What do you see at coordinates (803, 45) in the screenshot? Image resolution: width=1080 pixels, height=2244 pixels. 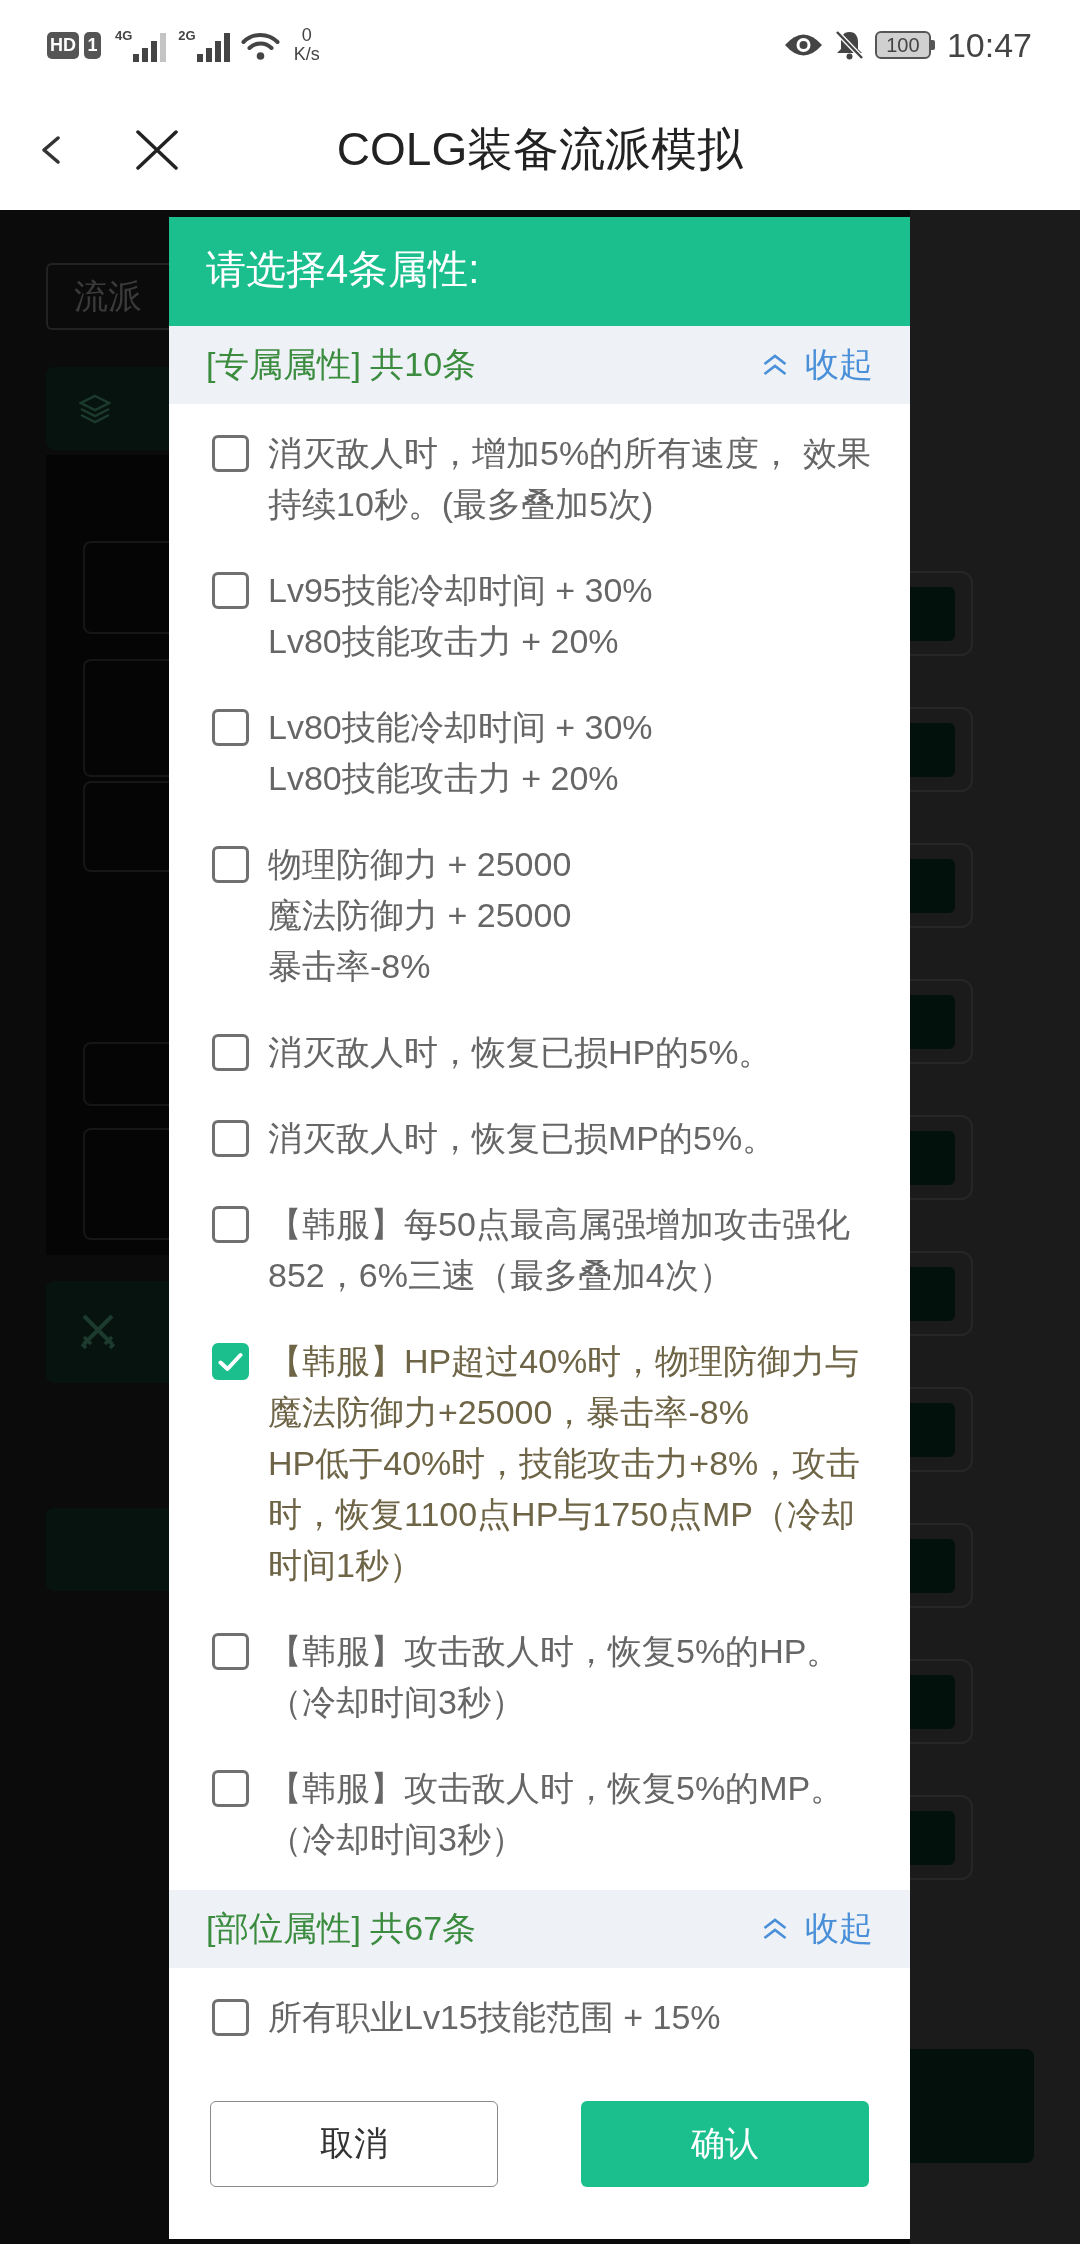 I see `eye-icon` at bounding box center [803, 45].